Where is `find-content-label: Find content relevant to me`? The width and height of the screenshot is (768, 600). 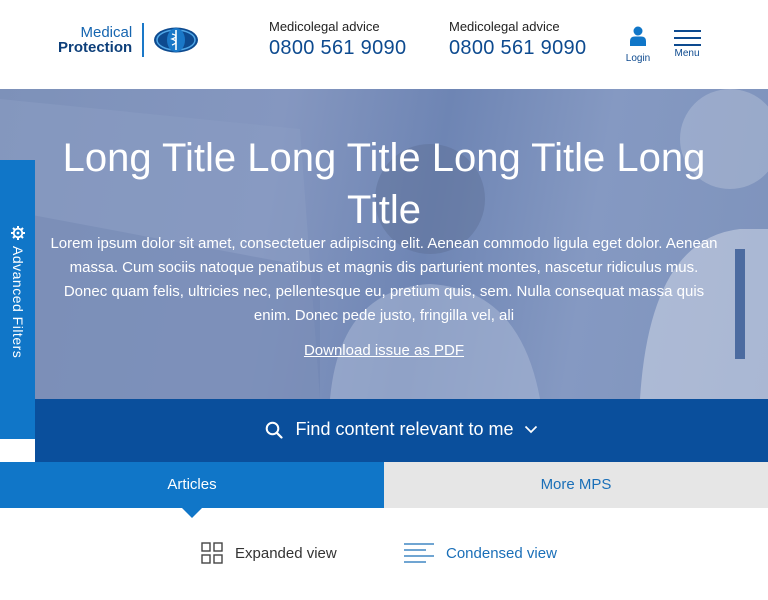
find-content-label: Find content relevant to me is located at coordinates (404, 429).